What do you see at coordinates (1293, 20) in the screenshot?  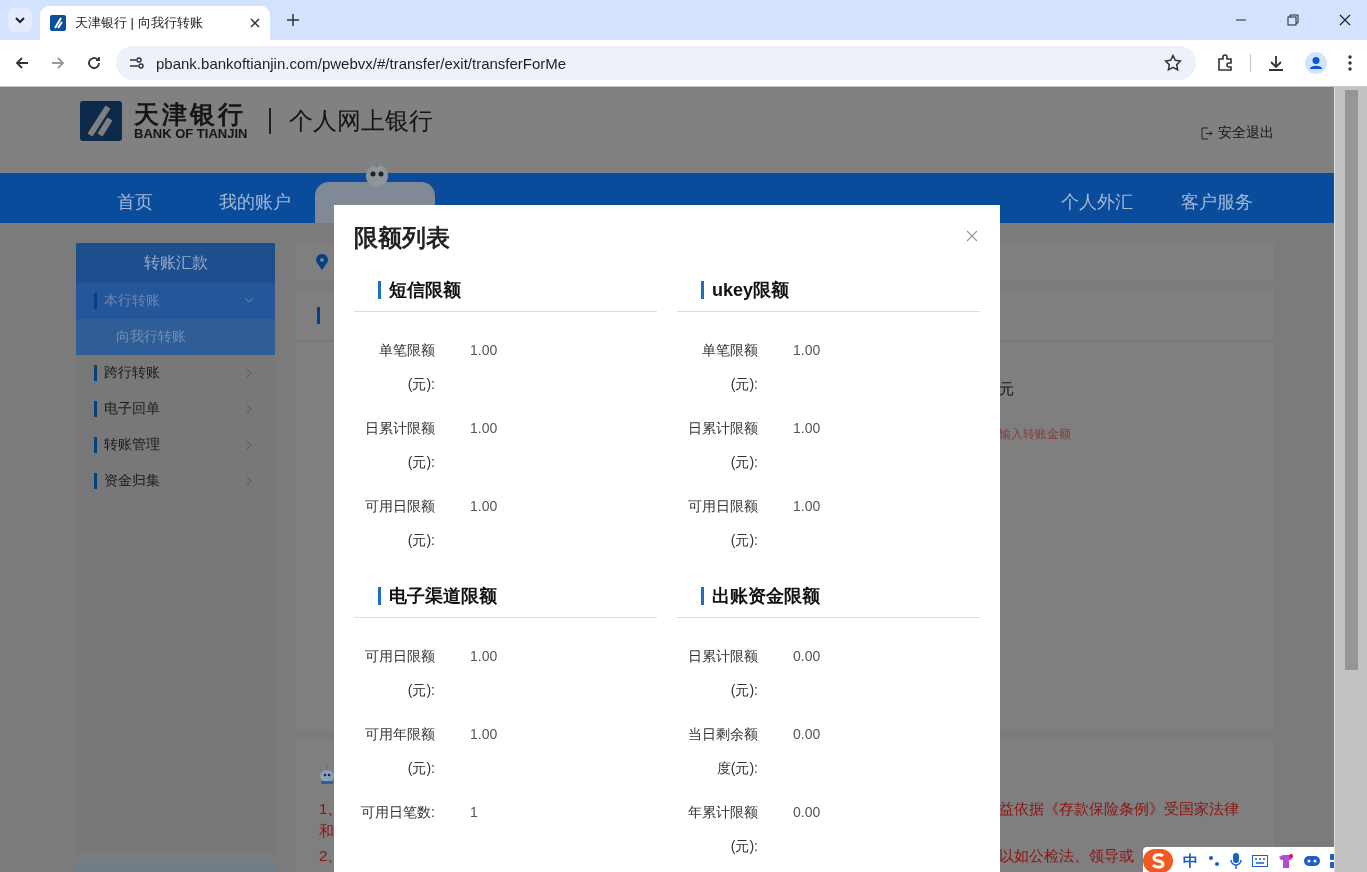 I see `restore-icon` at bounding box center [1293, 20].